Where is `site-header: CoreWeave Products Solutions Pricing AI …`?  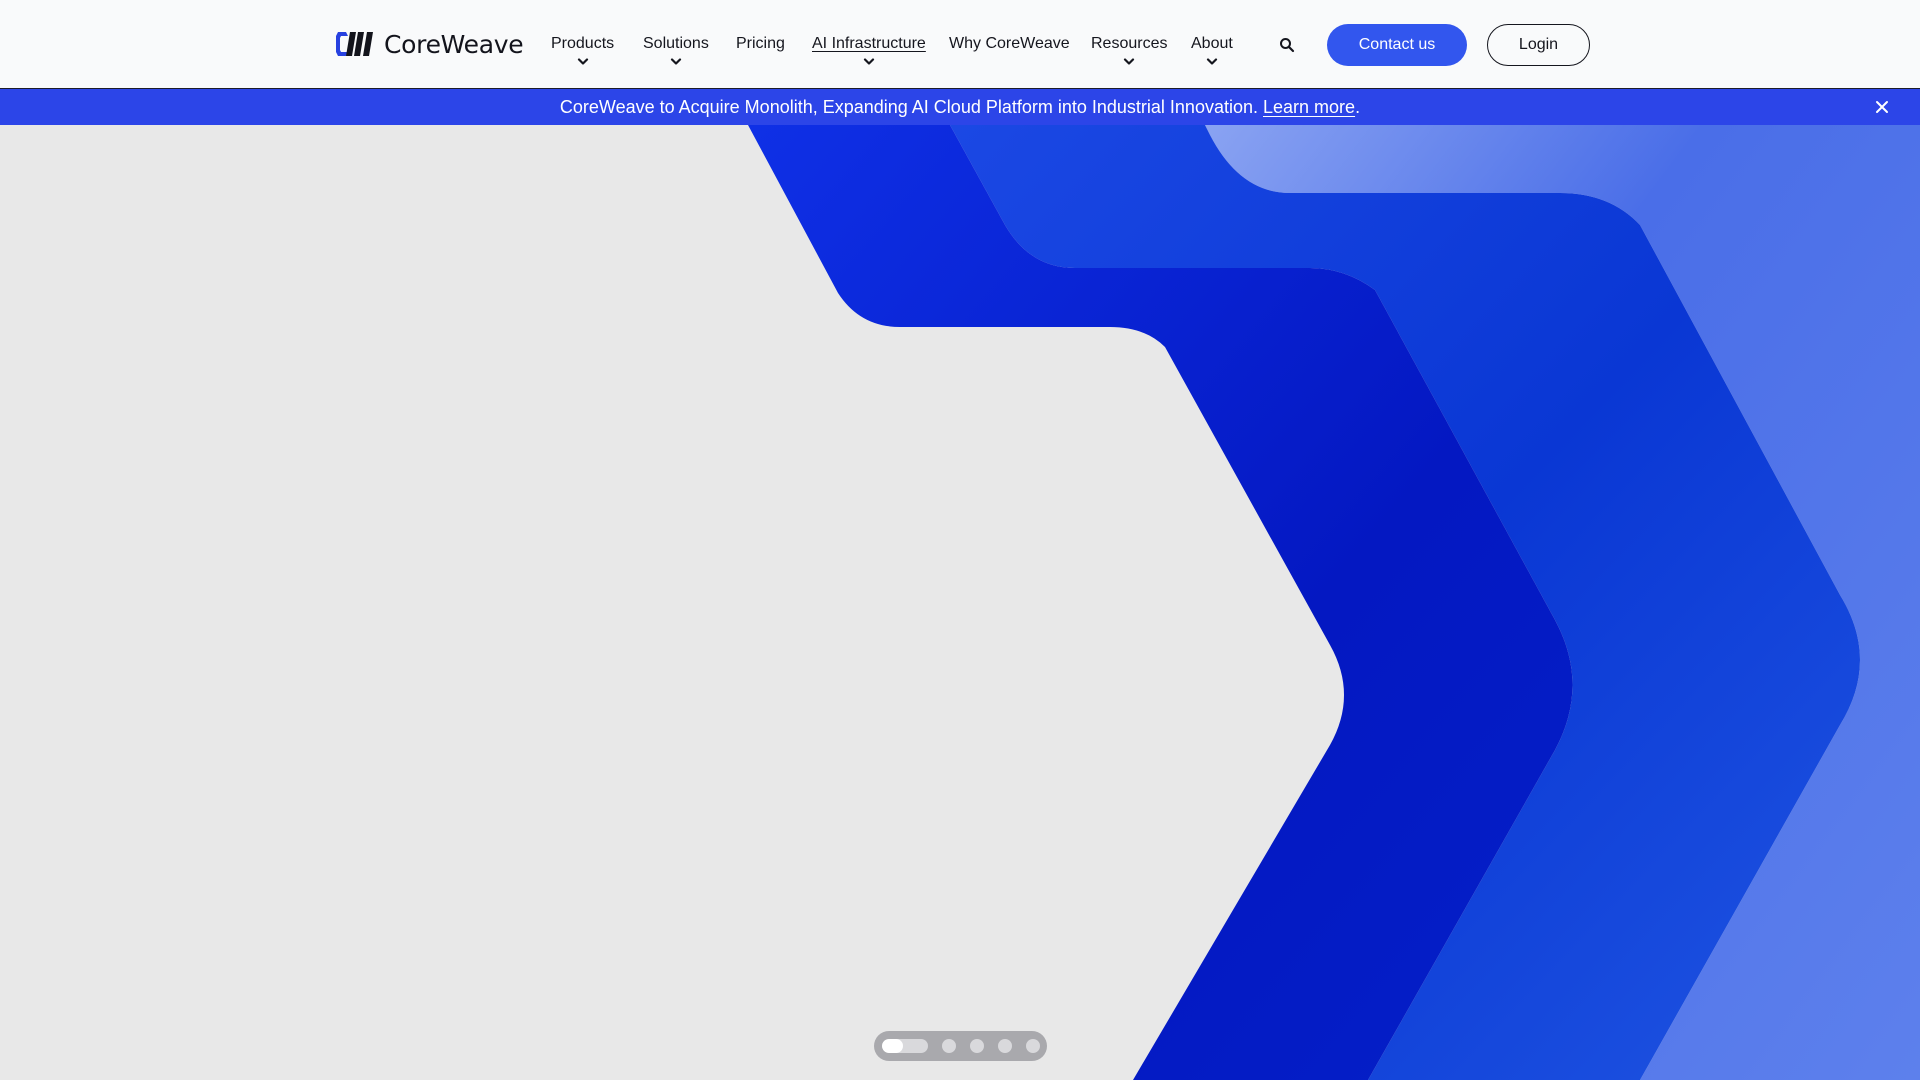
site-header: CoreWeave Products Solutions Pricing AI … is located at coordinates (960, 44).